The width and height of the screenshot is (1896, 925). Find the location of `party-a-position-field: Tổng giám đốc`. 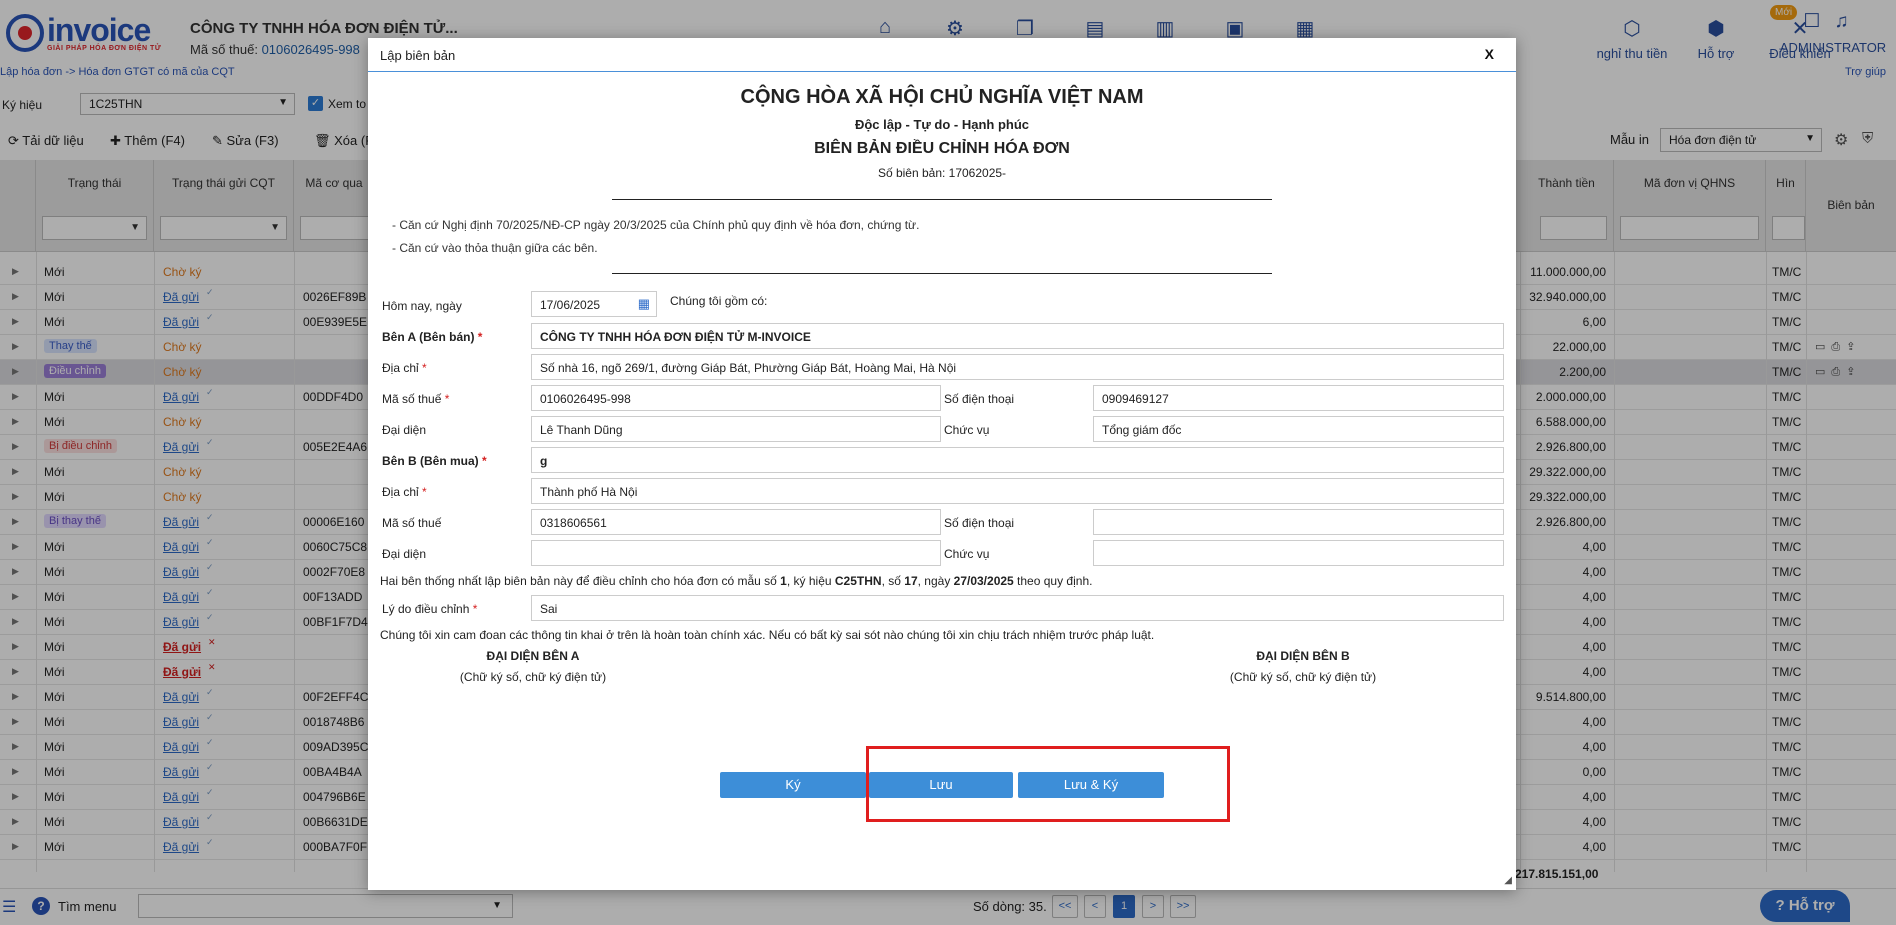

party-a-position-field: Tổng giám đốc is located at coordinates (1298, 429).